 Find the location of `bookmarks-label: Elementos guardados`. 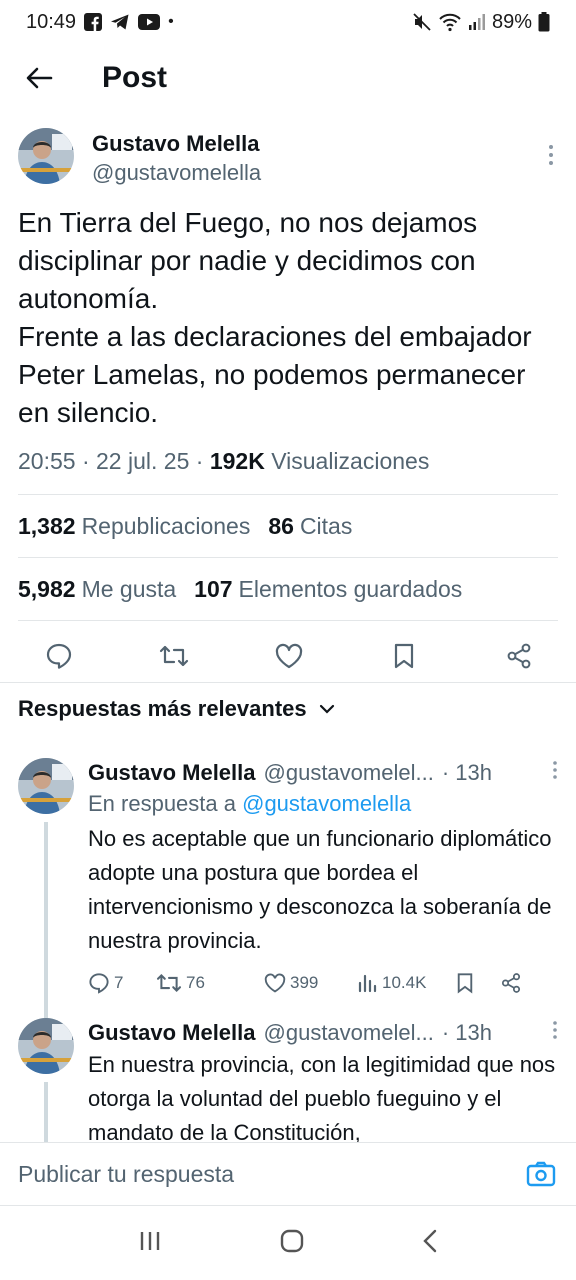

bookmarks-label: Elementos guardados is located at coordinates (350, 588).